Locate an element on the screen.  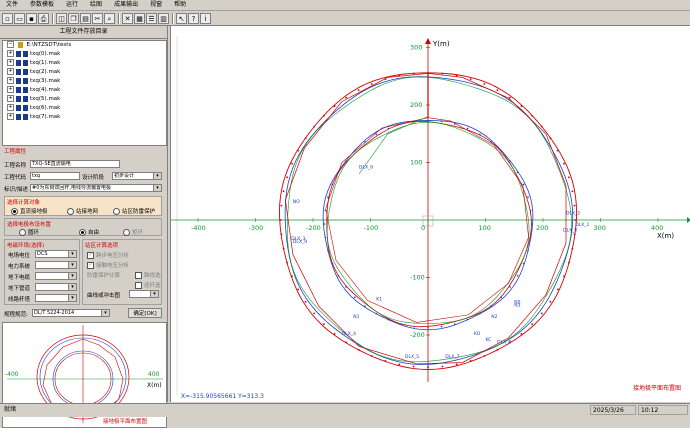
preview-icon: ◫ is located at coordinates (61, 18).